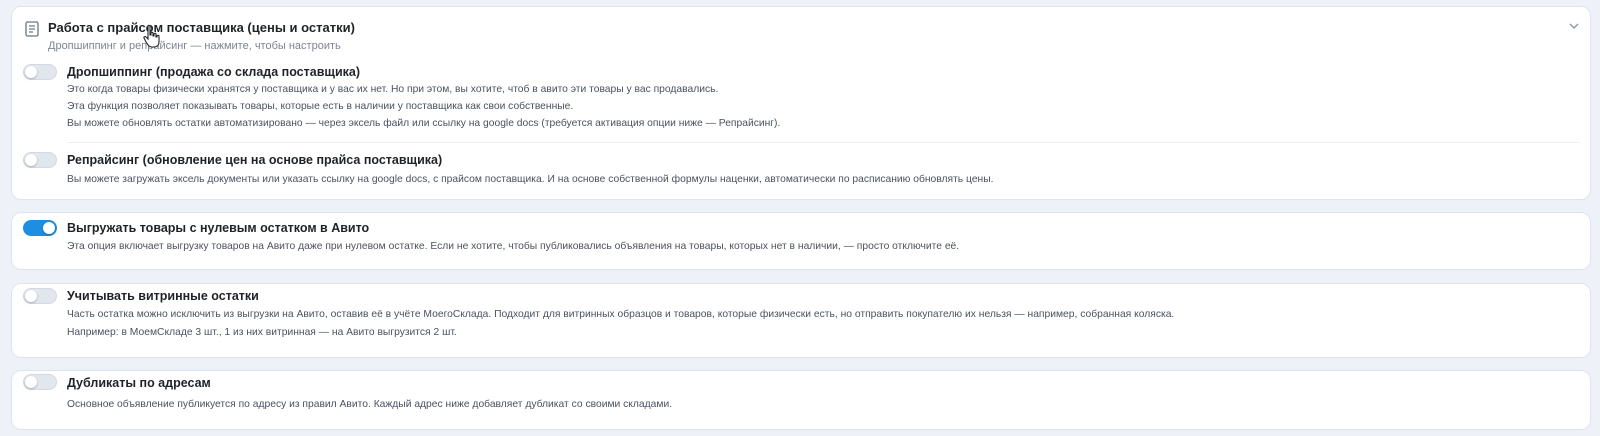 The height and width of the screenshot is (436, 1600). What do you see at coordinates (139, 383) in the screenshot?
I see `address-duplicates-title: Дубликаты по адресам` at bounding box center [139, 383].